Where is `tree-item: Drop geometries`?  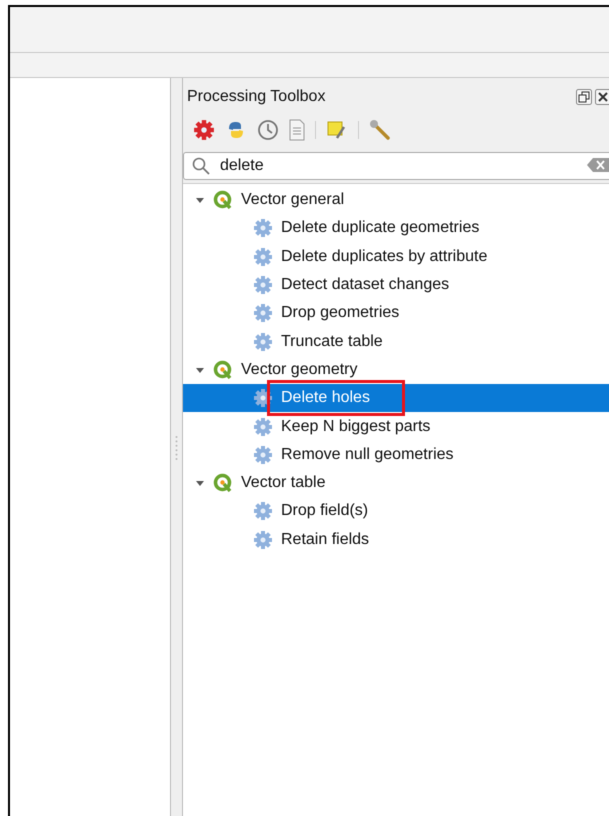
tree-item: Drop geometries is located at coordinates (396, 313).